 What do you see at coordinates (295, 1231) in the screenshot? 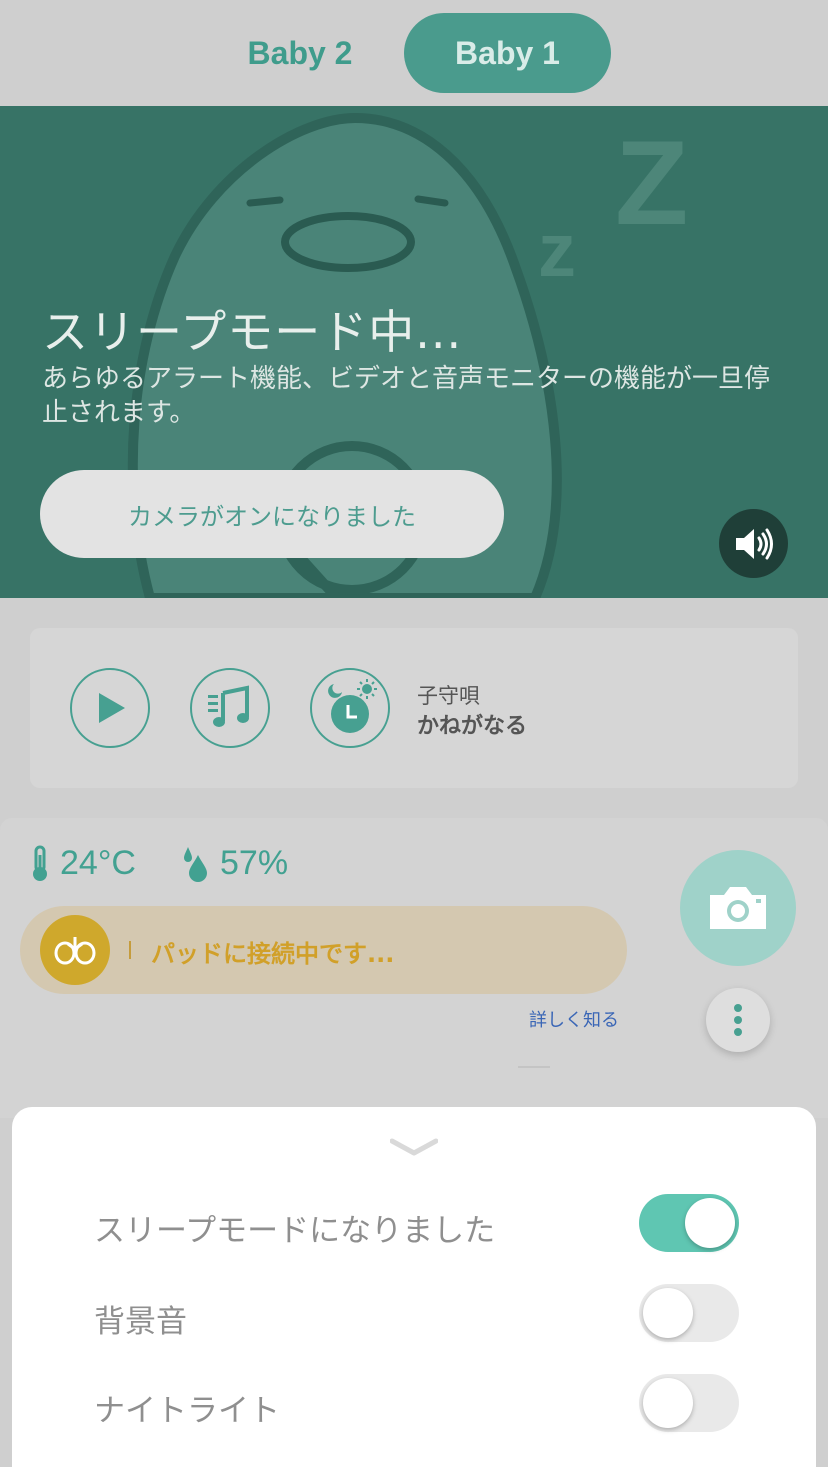
I see `sleep-mode-label: スリープモードになりました` at bounding box center [295, 1231].